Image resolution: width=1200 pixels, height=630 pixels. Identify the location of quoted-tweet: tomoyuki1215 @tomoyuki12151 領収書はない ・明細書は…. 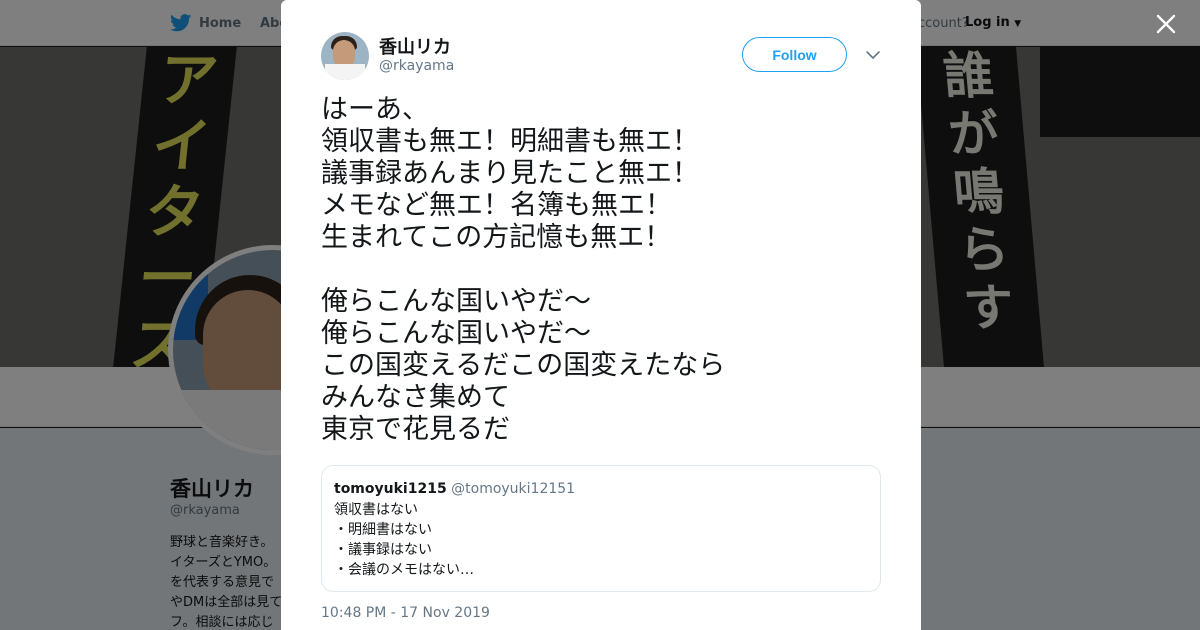
(601, 528).